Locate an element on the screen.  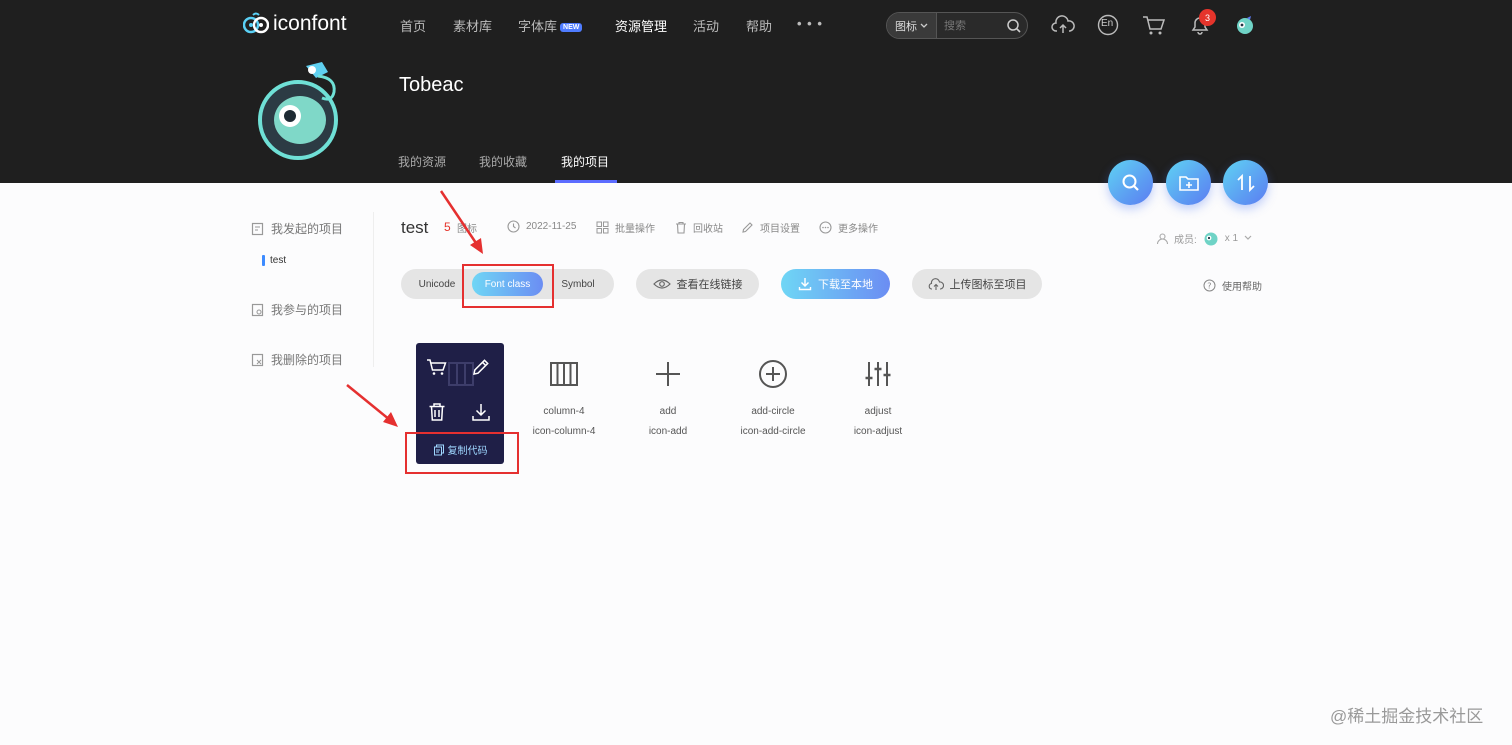
sidebar-item-joined: 我参与的项目 is located at coordinates (297, 309).